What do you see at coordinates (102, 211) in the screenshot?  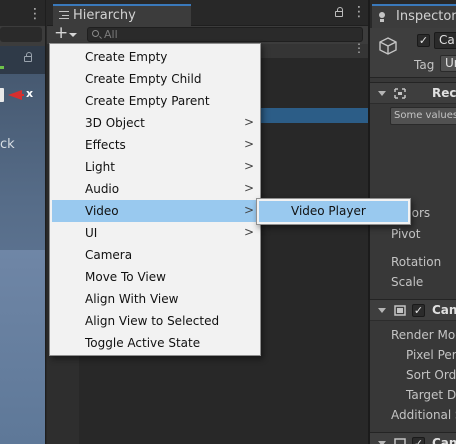 I see `menu-item-label: Video` at bounding box center [102, 211].